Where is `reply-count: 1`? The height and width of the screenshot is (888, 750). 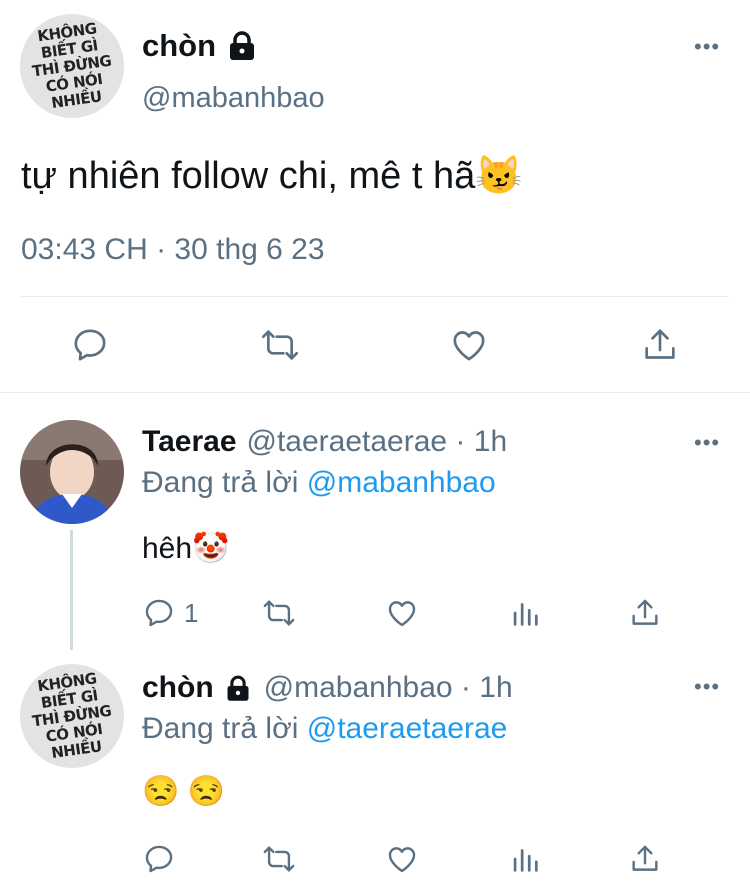 reply-count: 1 is located at coordinates (191, 612).